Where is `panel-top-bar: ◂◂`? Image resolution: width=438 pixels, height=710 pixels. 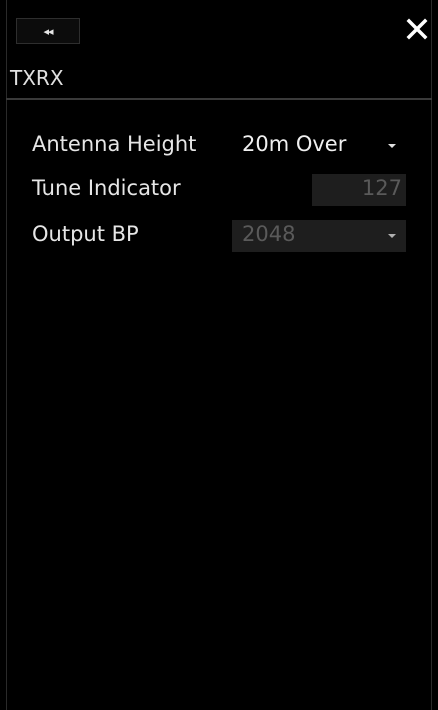
panel-top-bar: ◂◂ is located at coordinates (219, 29).